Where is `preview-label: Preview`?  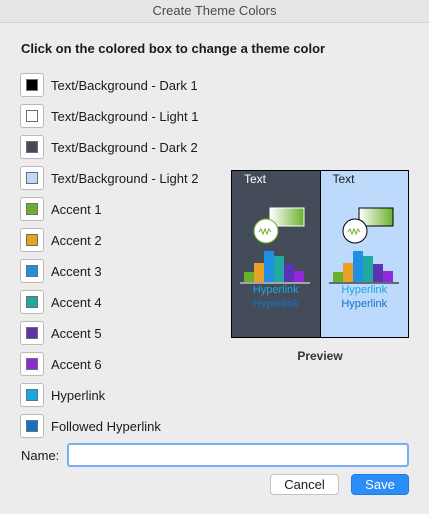 preview-label: Preview is located at coordinates (320, 356).